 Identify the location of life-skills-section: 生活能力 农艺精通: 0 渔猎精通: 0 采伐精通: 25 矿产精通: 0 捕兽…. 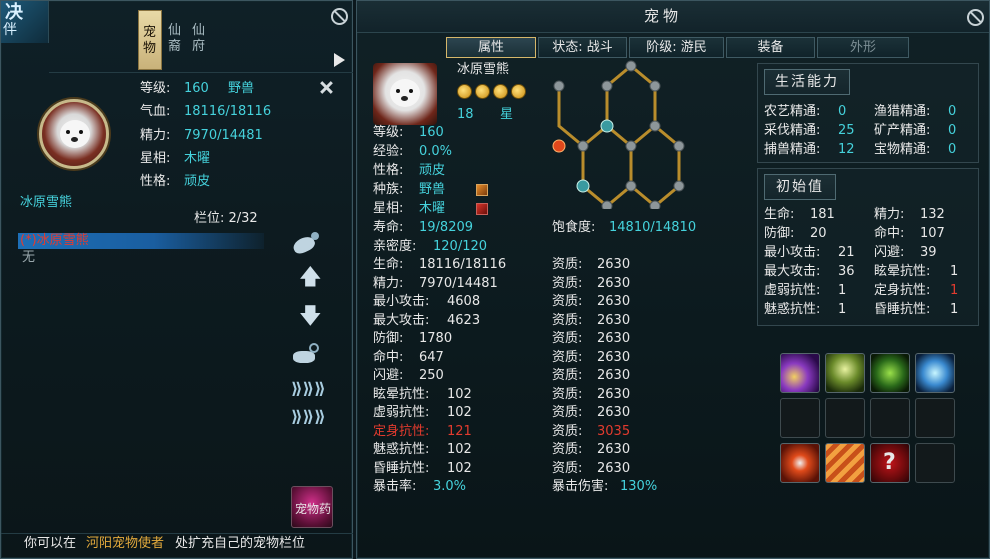
(868, 113).